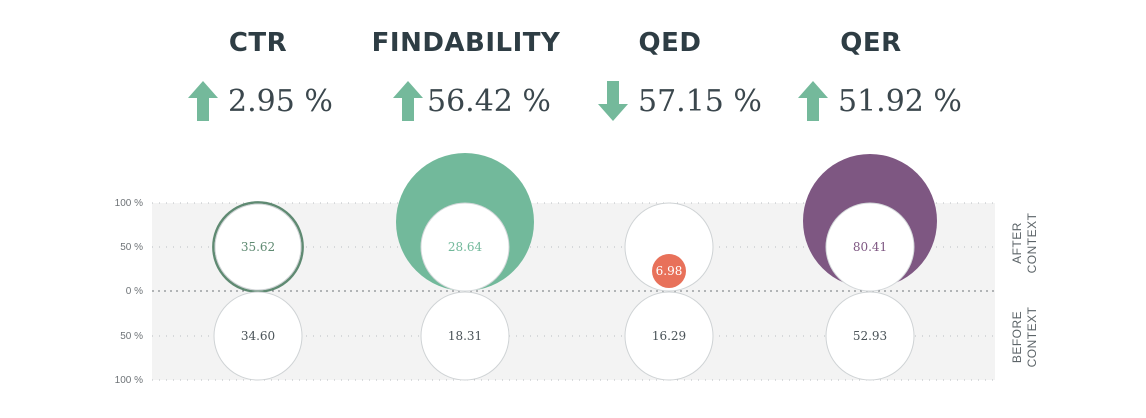 This screenshot has width=1146, height=418. What do you see at coordinates (669, 271) in the screenshot?
I see `value-label-after: 6.98` at bounding box center [669, 271].